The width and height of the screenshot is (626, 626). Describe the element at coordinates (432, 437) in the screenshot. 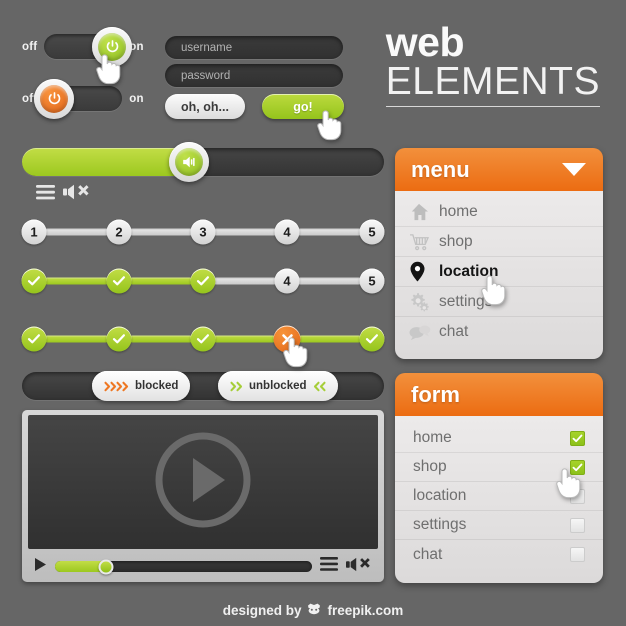

I see `form-item-label: home` at that location.